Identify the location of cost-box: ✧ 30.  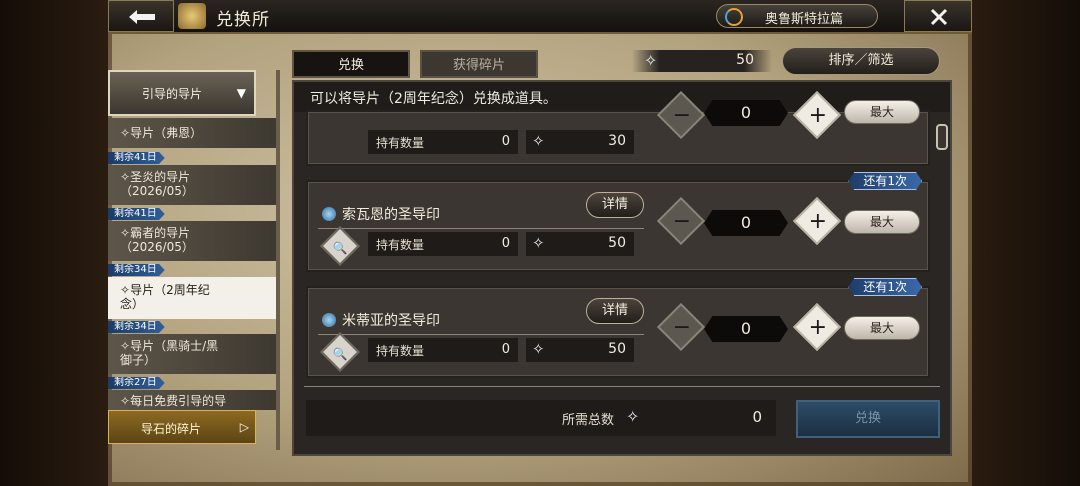
(580, 142).